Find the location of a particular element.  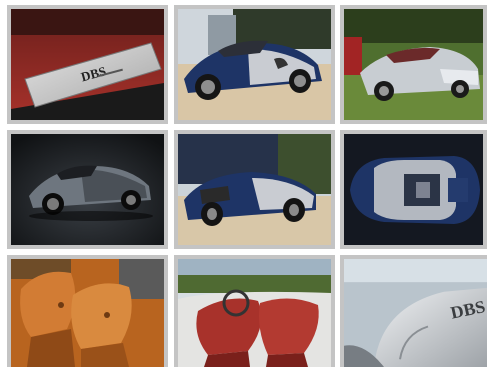

aston-volante-image is located at coordinates (413, 64).